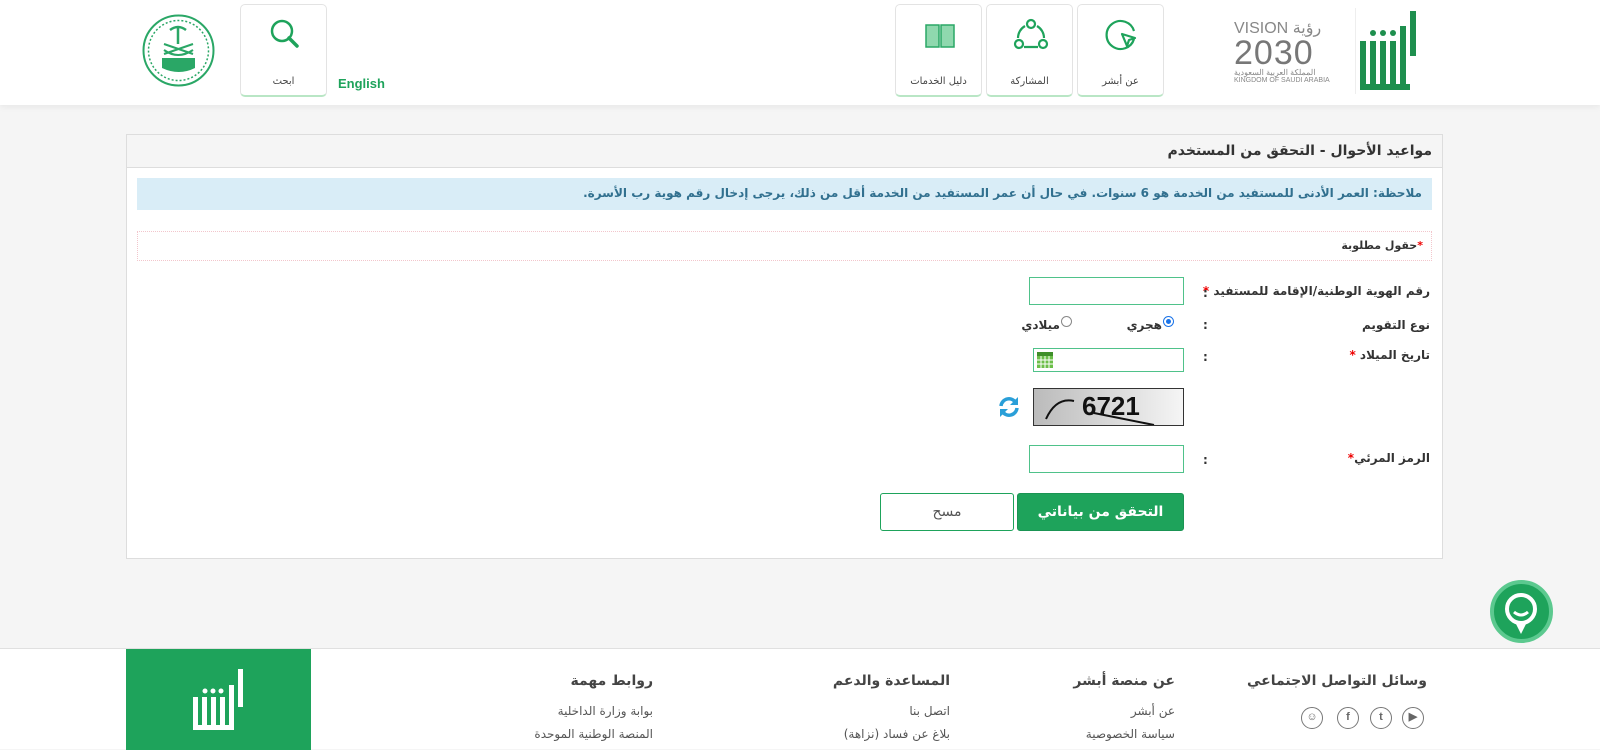 The height and width of the screenshot is (750, 1600). What do you see at coordinates (1066, 321) in the screenshot?
I see `radio-gregorian-circle` at bounding box center [1066, 321].